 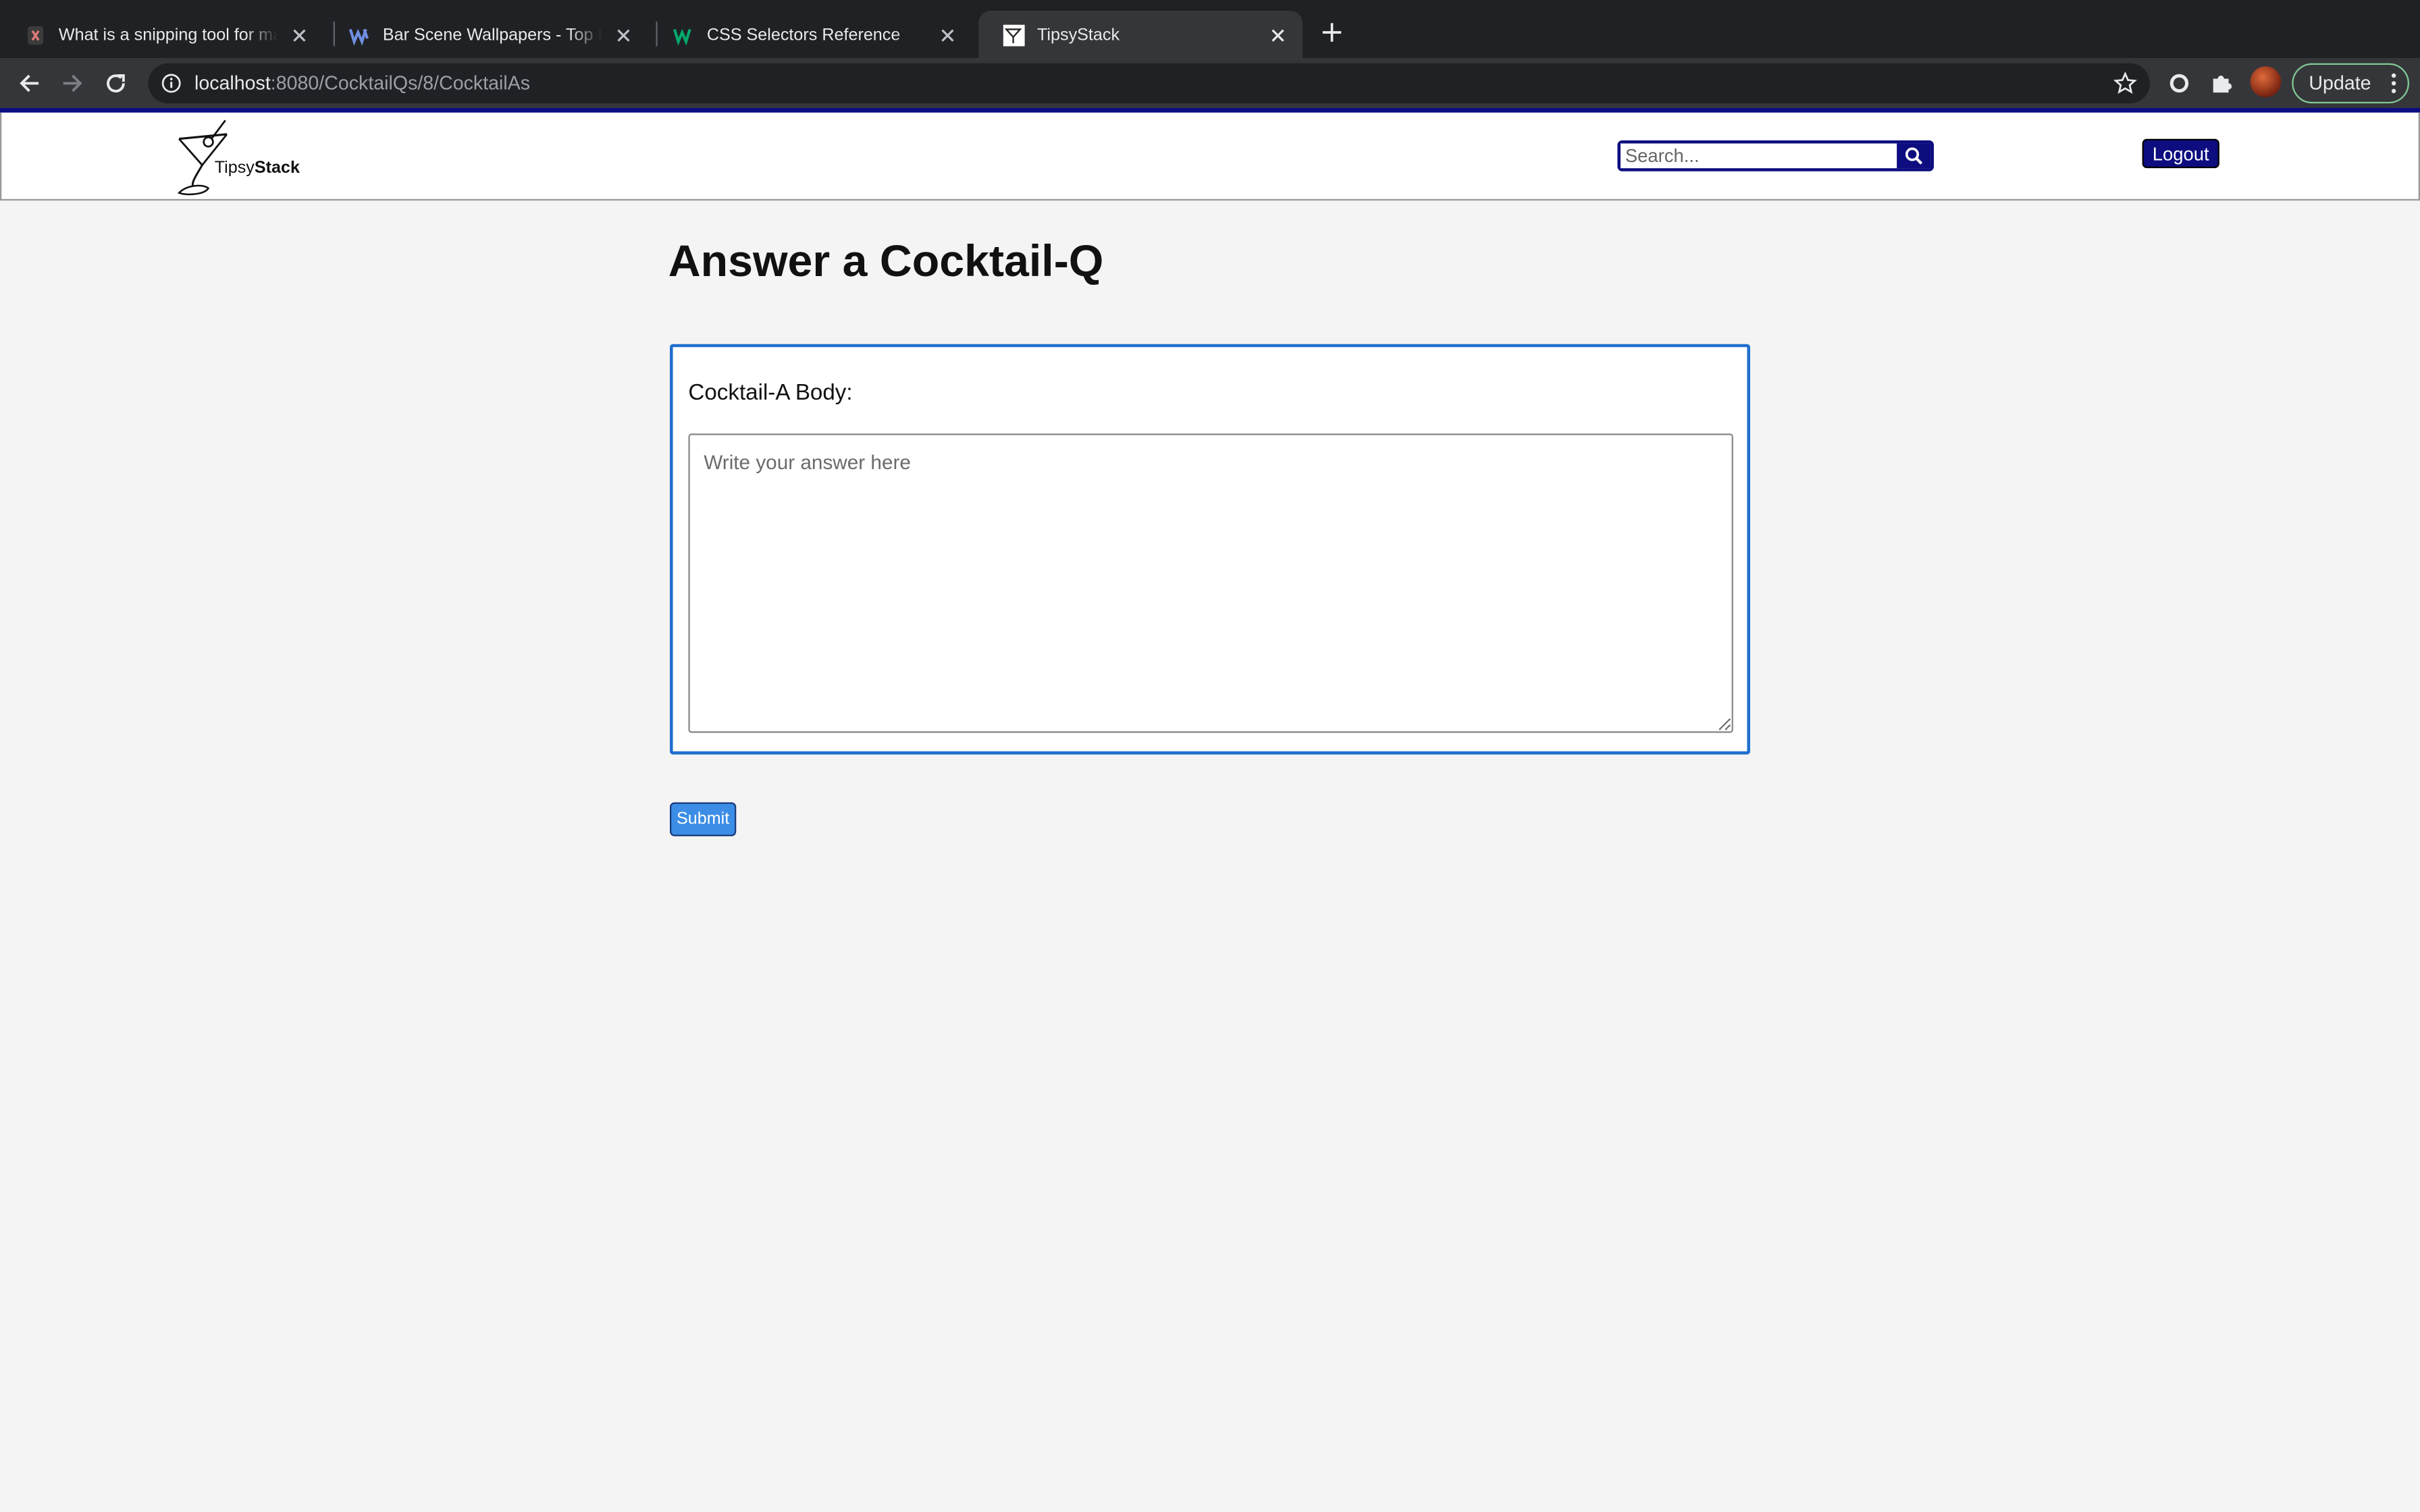 I want to click on browser-tab-2: Bar Scene Wallpapers - Top Free, so click(x=486, y=35).